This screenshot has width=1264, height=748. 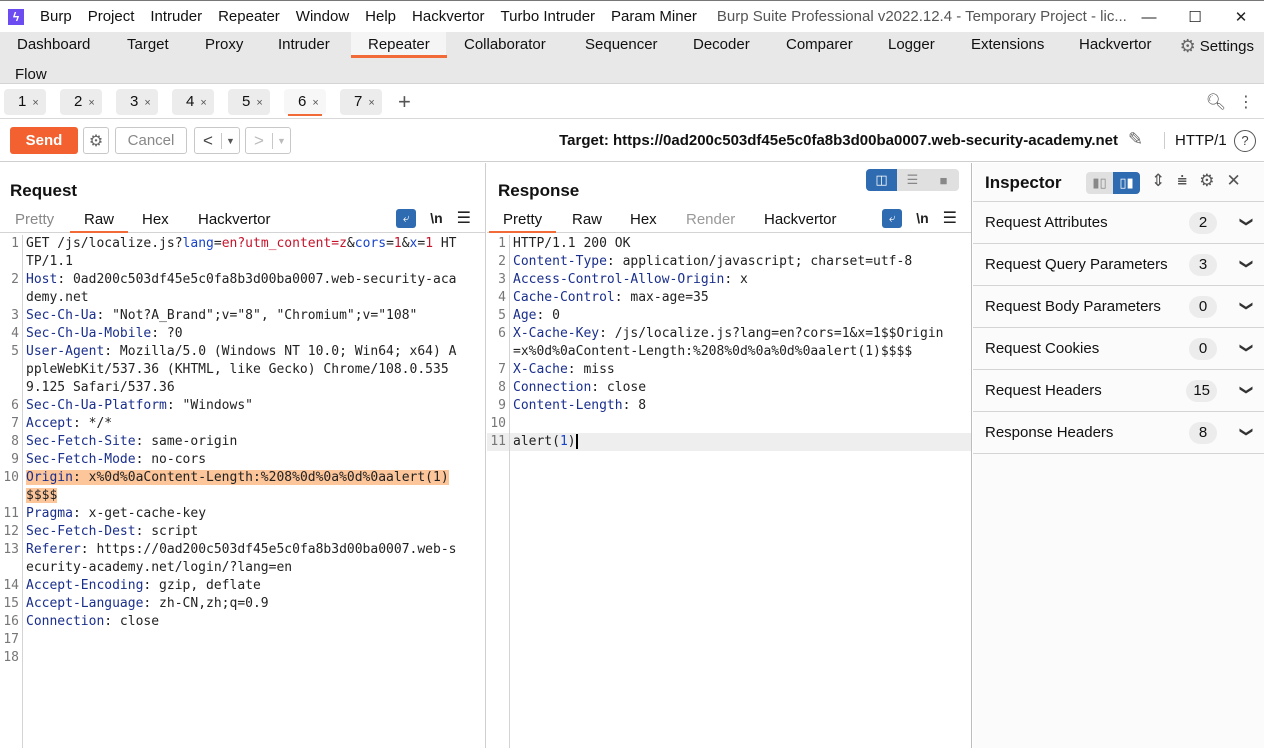 I want to click on send-button: Send, so click(x=44, y=140).